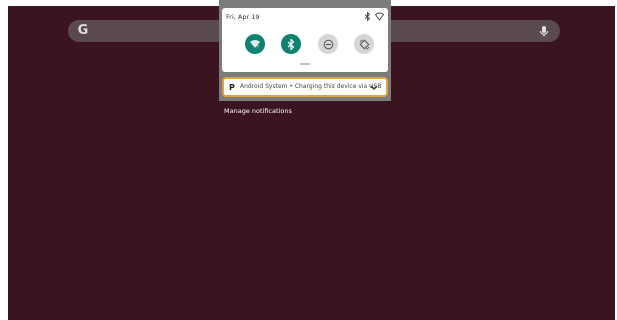  I want to click on wifi-icon, so click(379, 16).